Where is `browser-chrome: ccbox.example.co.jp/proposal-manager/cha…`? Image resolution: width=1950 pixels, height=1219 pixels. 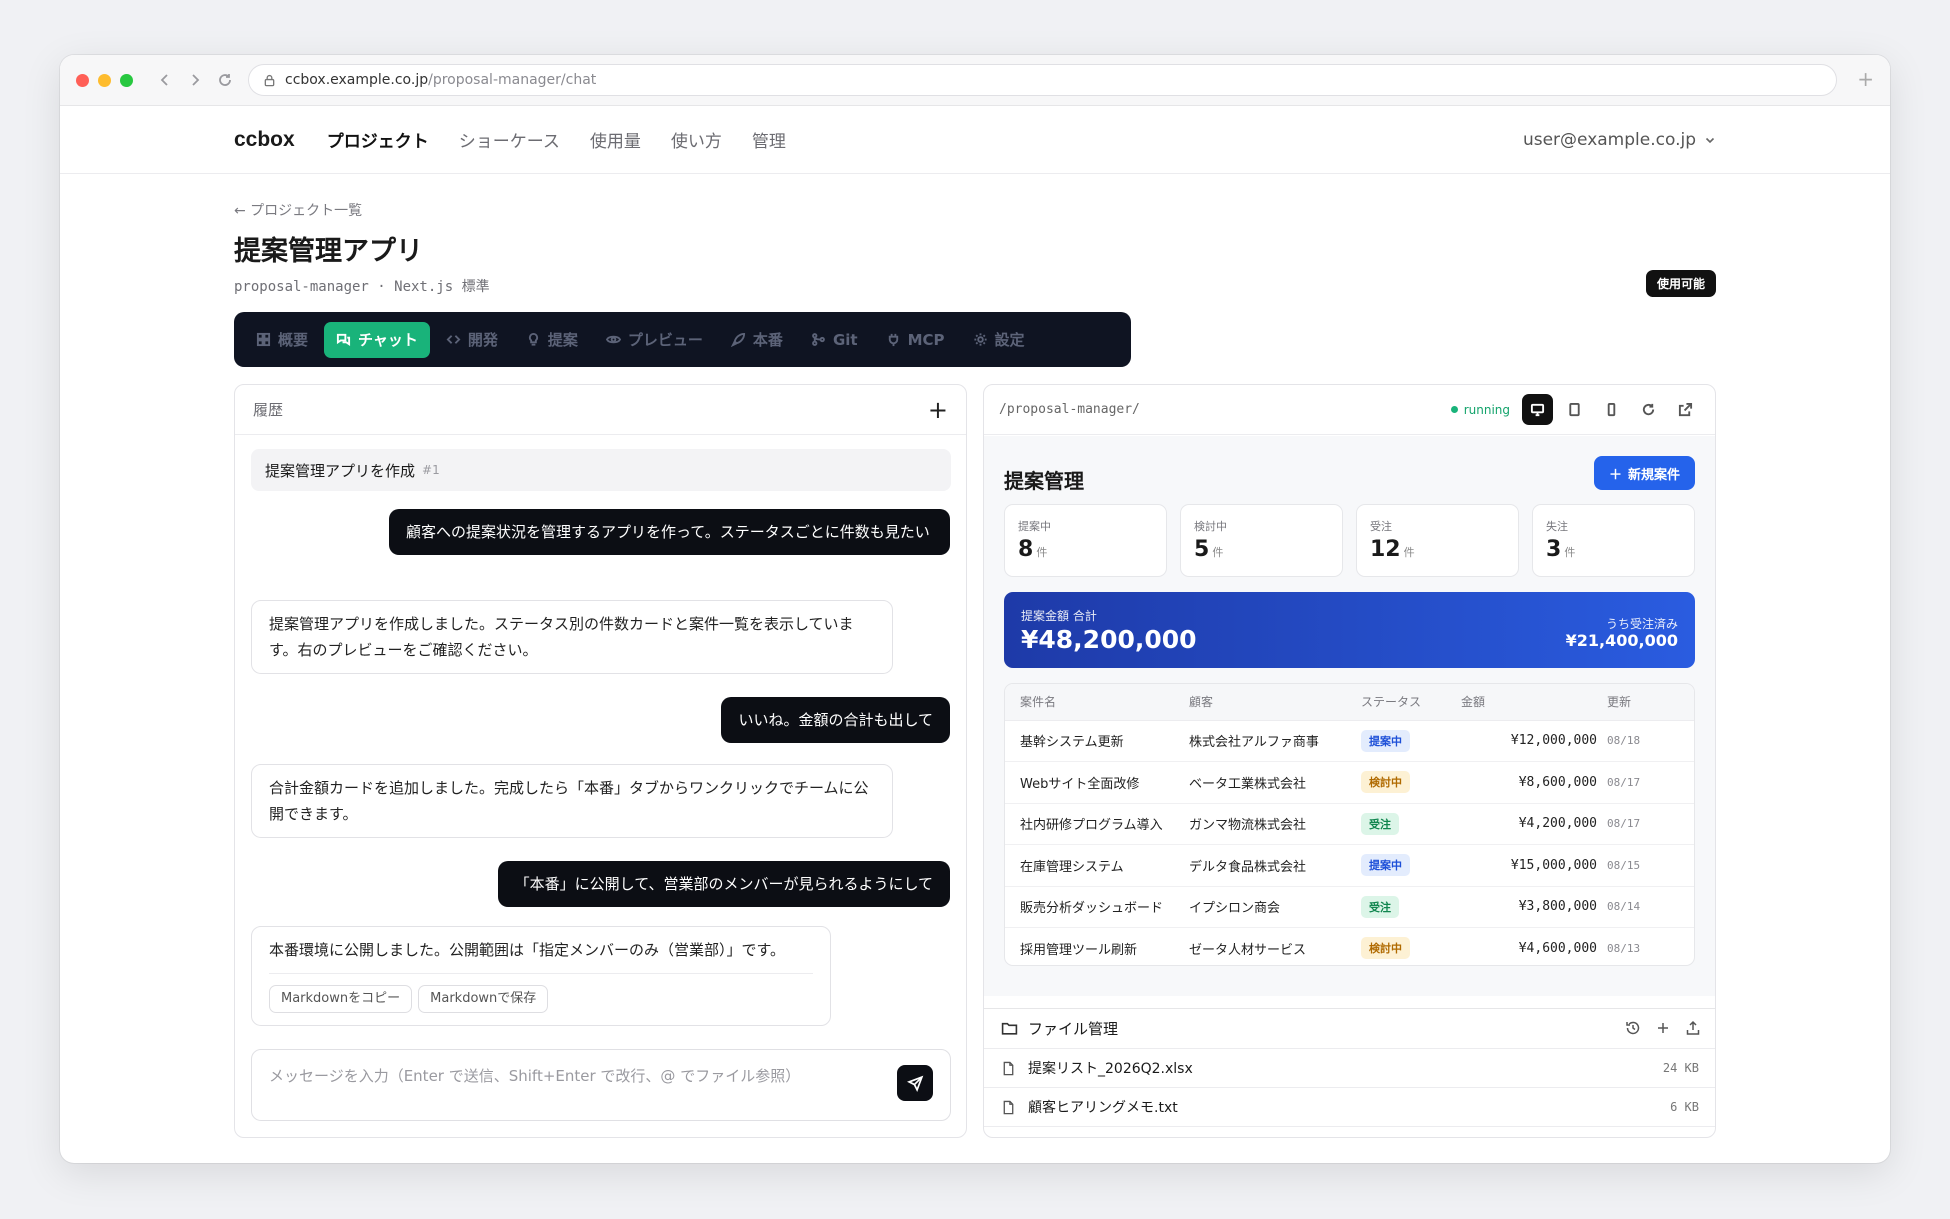
browser-chrome: ccbox.example.co.jp/proposal-manager/cha… is located at coordinates (975, 80).